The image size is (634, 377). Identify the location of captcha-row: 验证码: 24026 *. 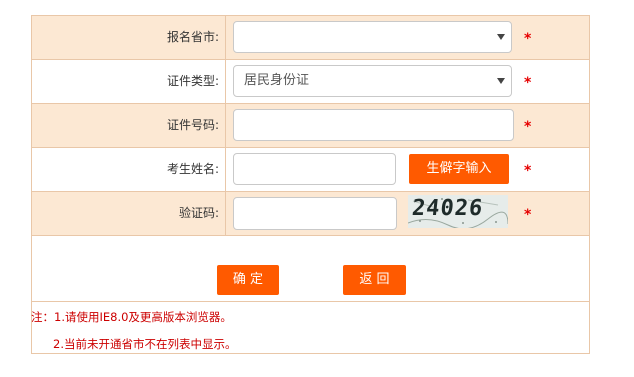
(310, 214).